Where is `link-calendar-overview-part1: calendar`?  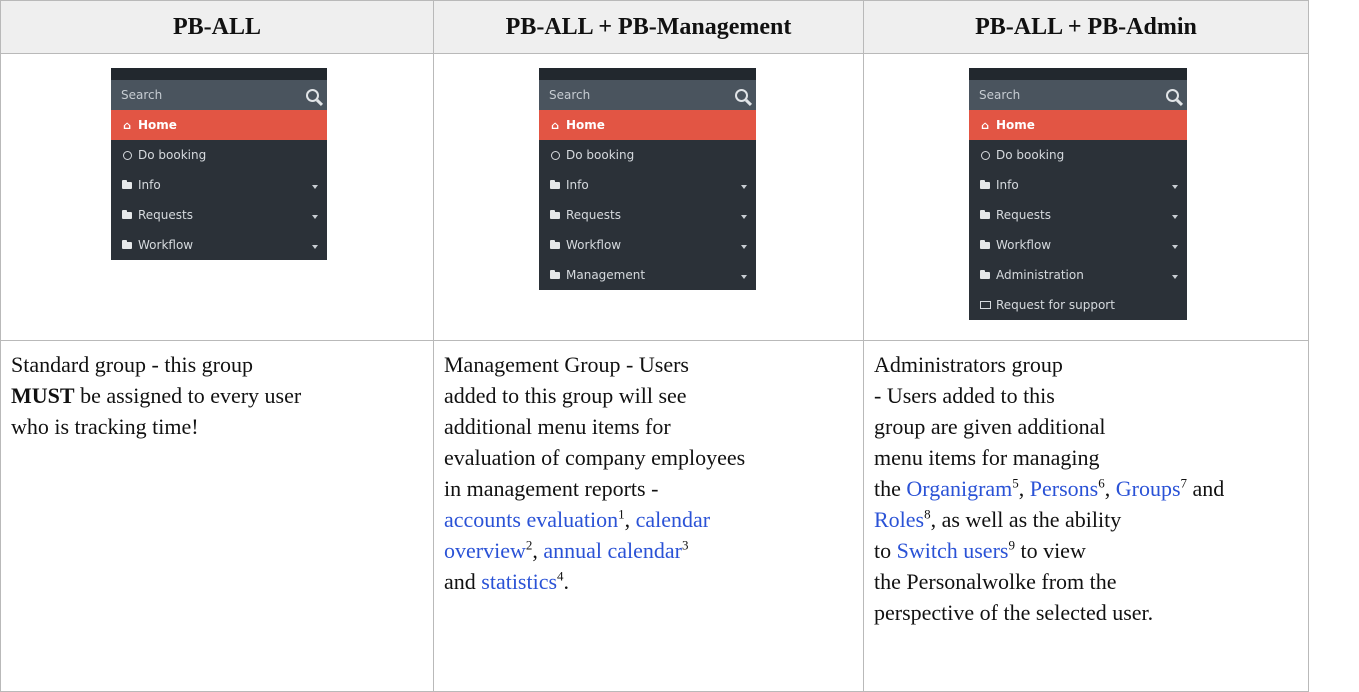 link-calendar-overview-part1: calendar is located at coordinates (673, 519).